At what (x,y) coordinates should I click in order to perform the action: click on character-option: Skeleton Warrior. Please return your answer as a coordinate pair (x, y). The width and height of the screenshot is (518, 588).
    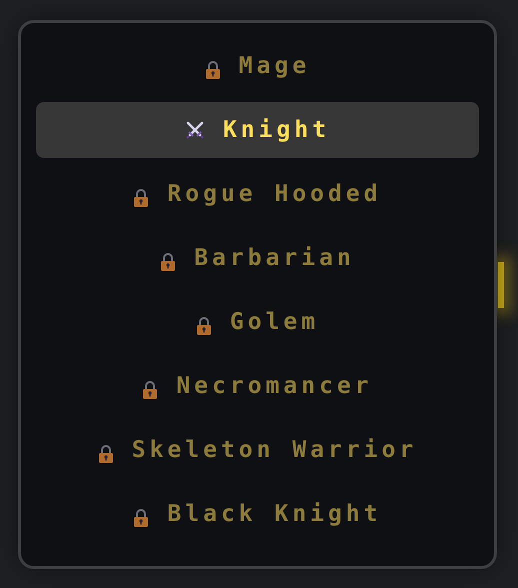
    Looking at the image, I should click on (257, 450).